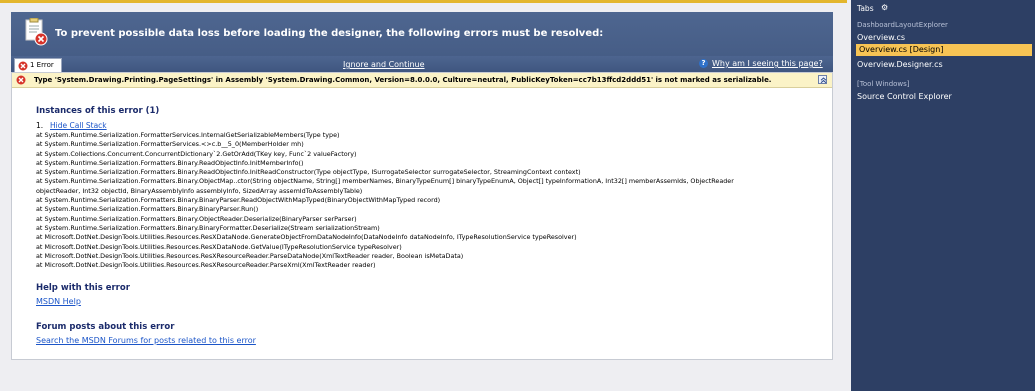 The width and height of the screenshot is (1035, 391). What do you see at coordinates (384, 64) in the screenshot?
I see `ignore-and-continue-link: Ignore and Continue` at bounding box center [384, 64].